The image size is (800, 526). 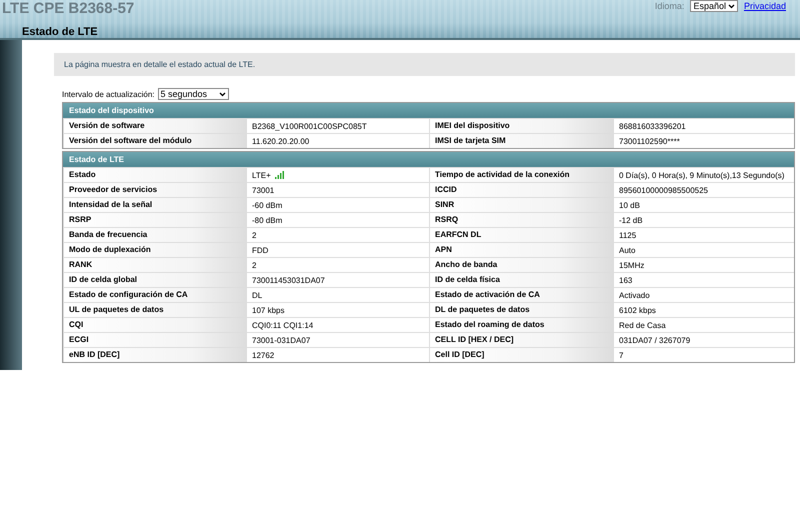 I want to click on interval-select: 5 segundos, so click(x=194, y=94).